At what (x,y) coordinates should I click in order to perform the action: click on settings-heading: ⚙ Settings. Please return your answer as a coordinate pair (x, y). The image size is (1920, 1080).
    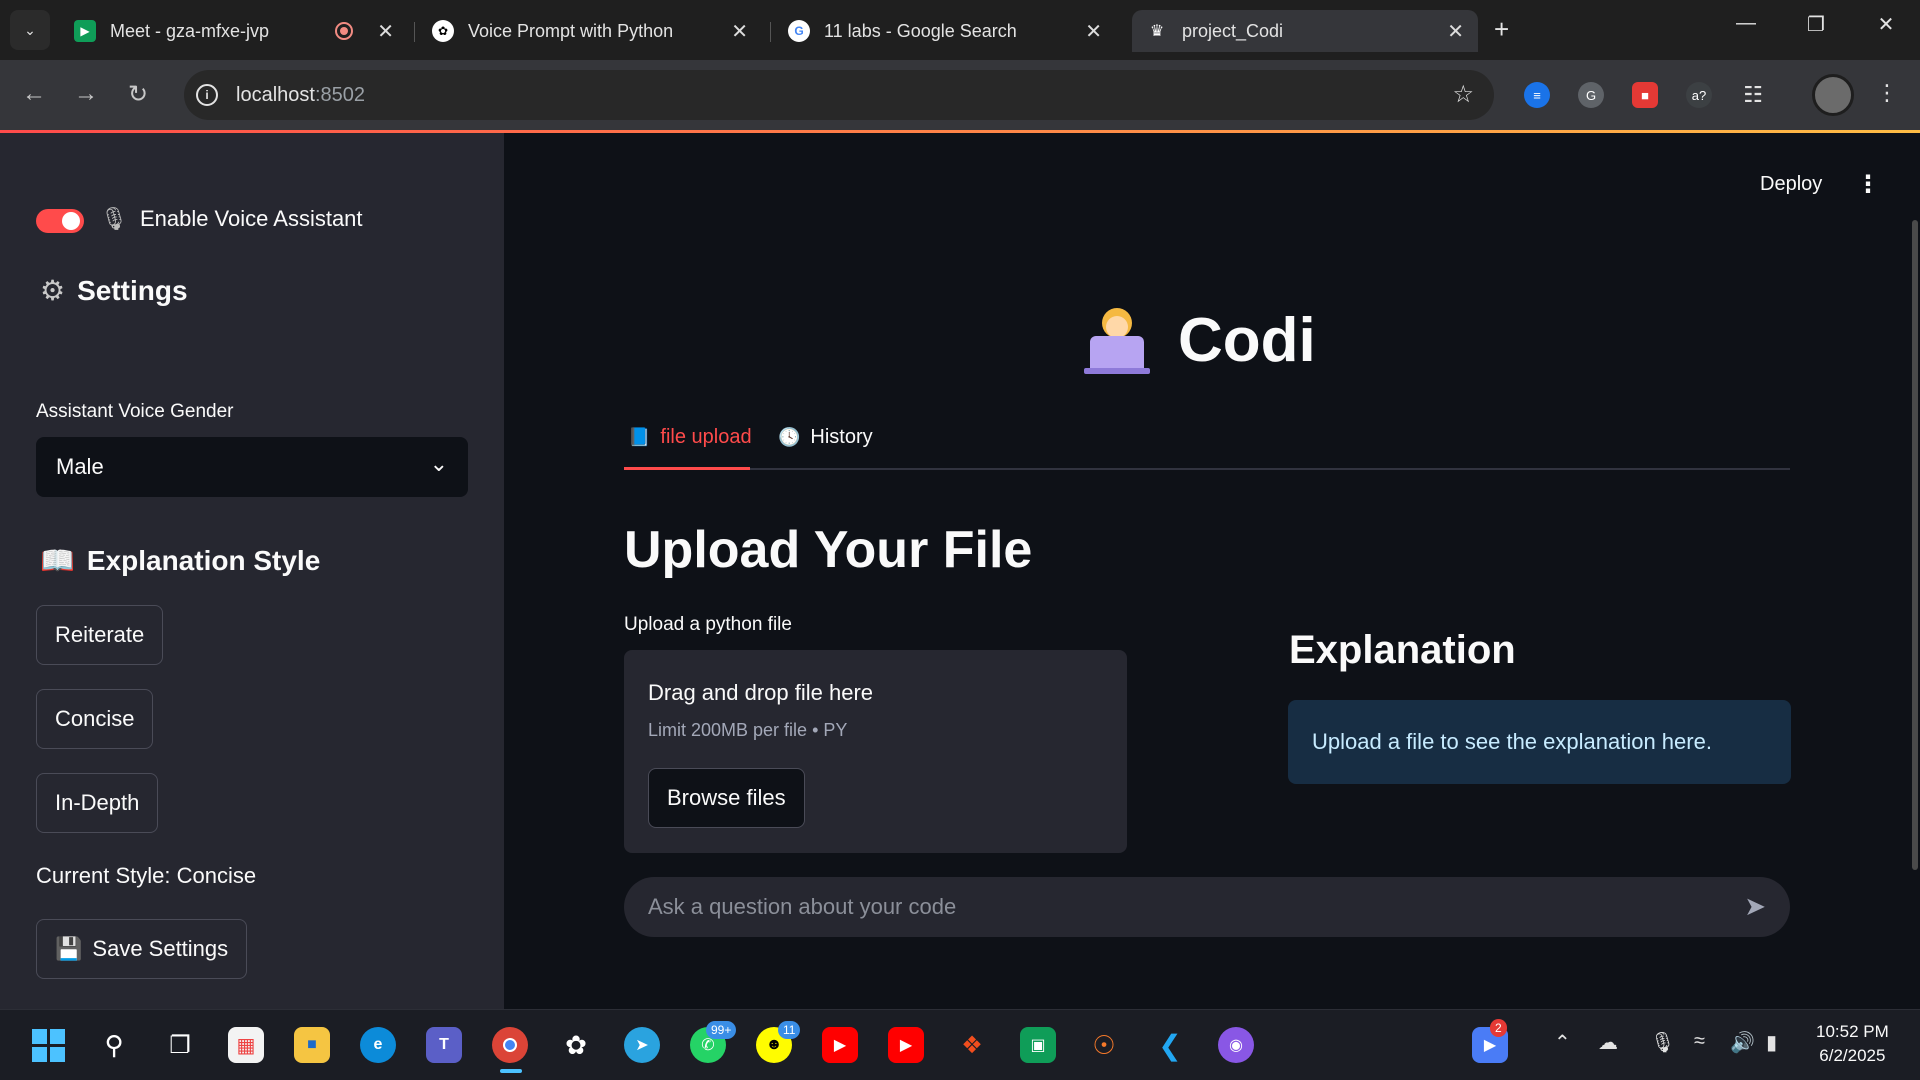
    Looking at the image, I should click on (114, 290).